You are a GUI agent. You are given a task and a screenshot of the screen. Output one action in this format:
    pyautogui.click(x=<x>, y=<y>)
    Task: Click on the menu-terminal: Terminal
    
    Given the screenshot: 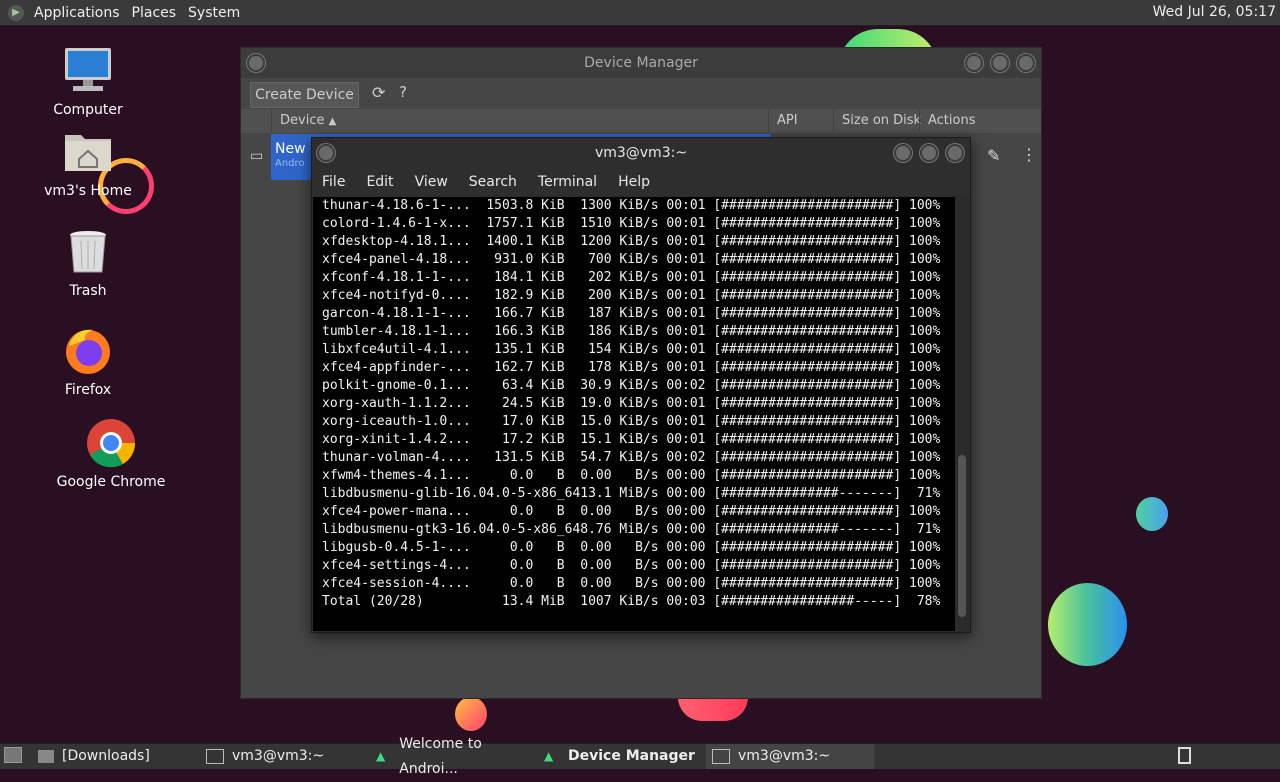 What is the action you would take?
    pyautogui.click(x=568, y=182)
    